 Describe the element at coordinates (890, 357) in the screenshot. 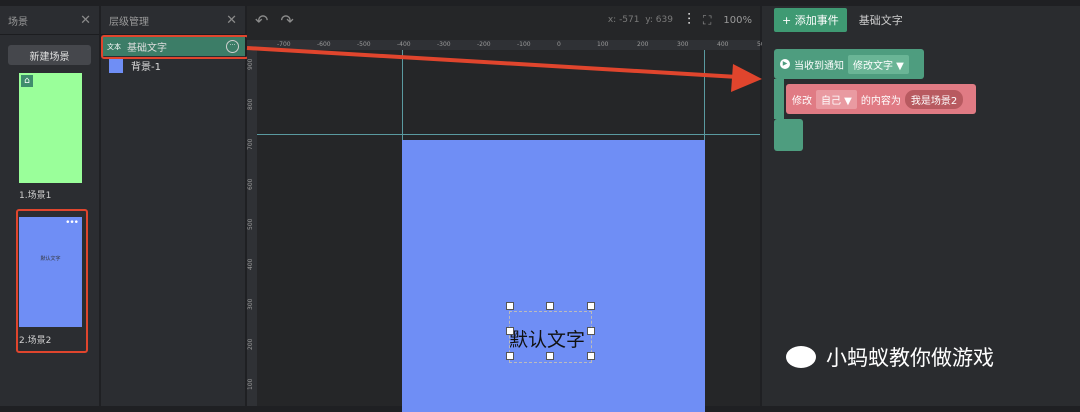

I see `watermark: 小蚂蚁教你做游戏` at that location.